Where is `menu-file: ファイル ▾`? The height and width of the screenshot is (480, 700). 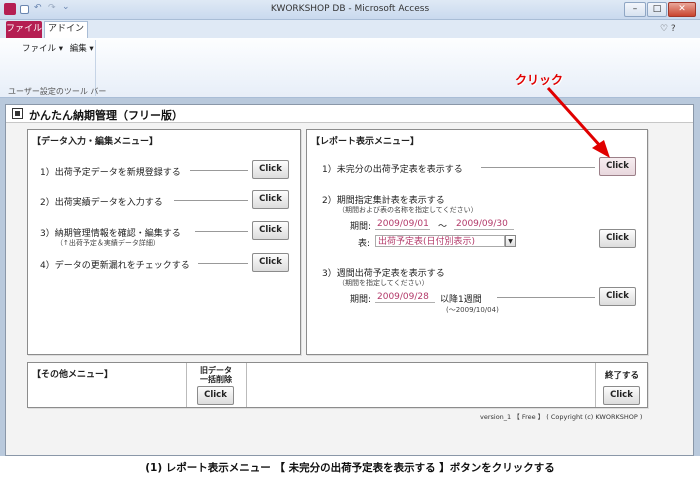
menu-file: ファイル ▾ is located at coordinates (42, 49).